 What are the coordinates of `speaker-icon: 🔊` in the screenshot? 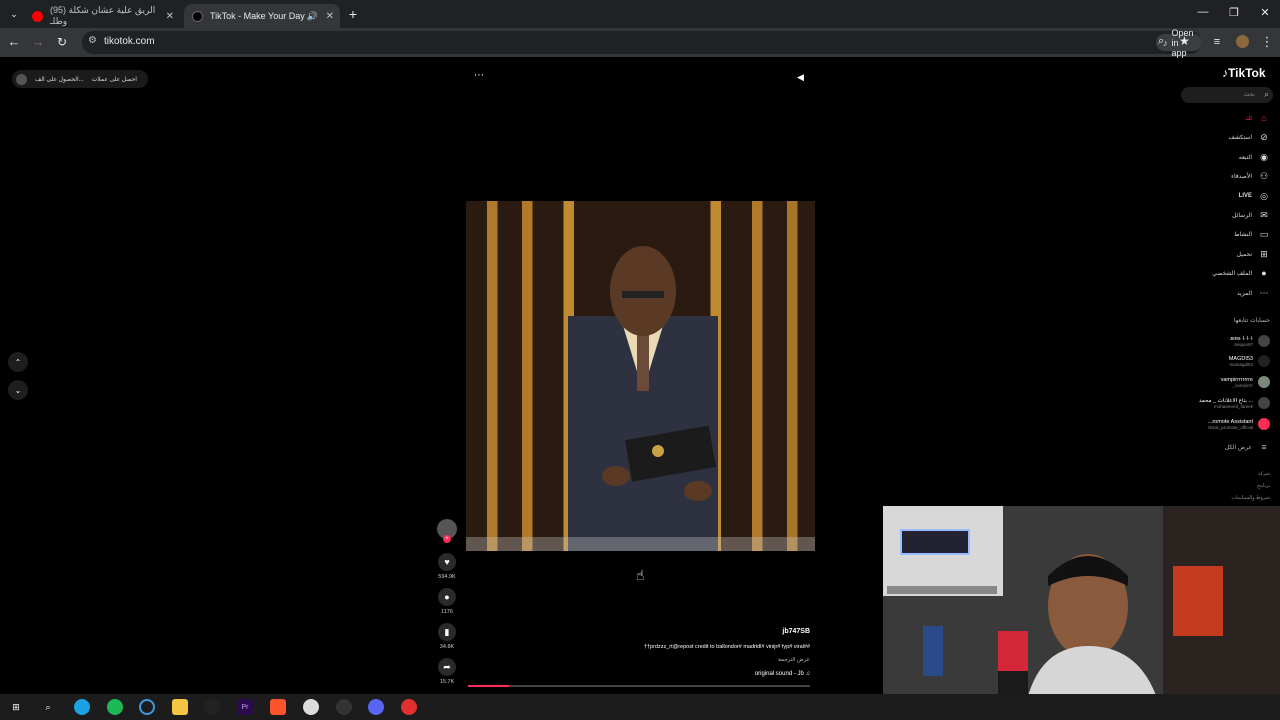 It's located at (312, 16).